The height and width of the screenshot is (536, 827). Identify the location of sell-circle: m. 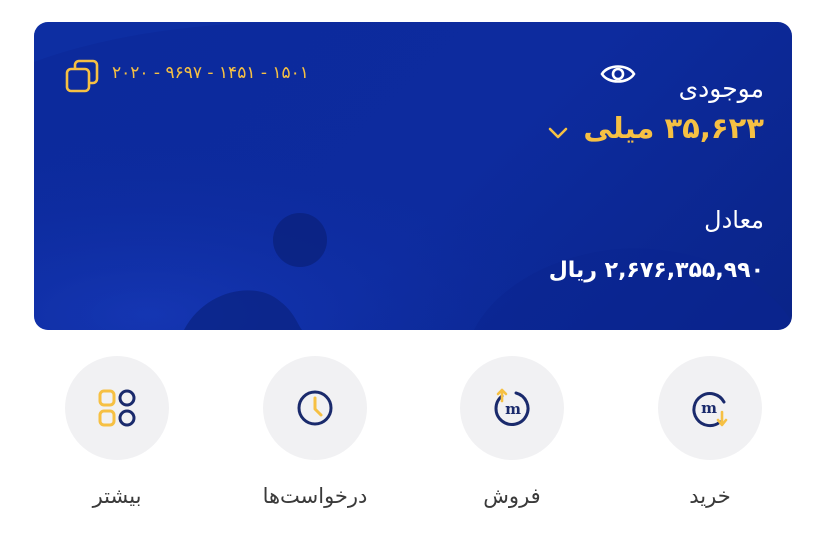
(512, 408).